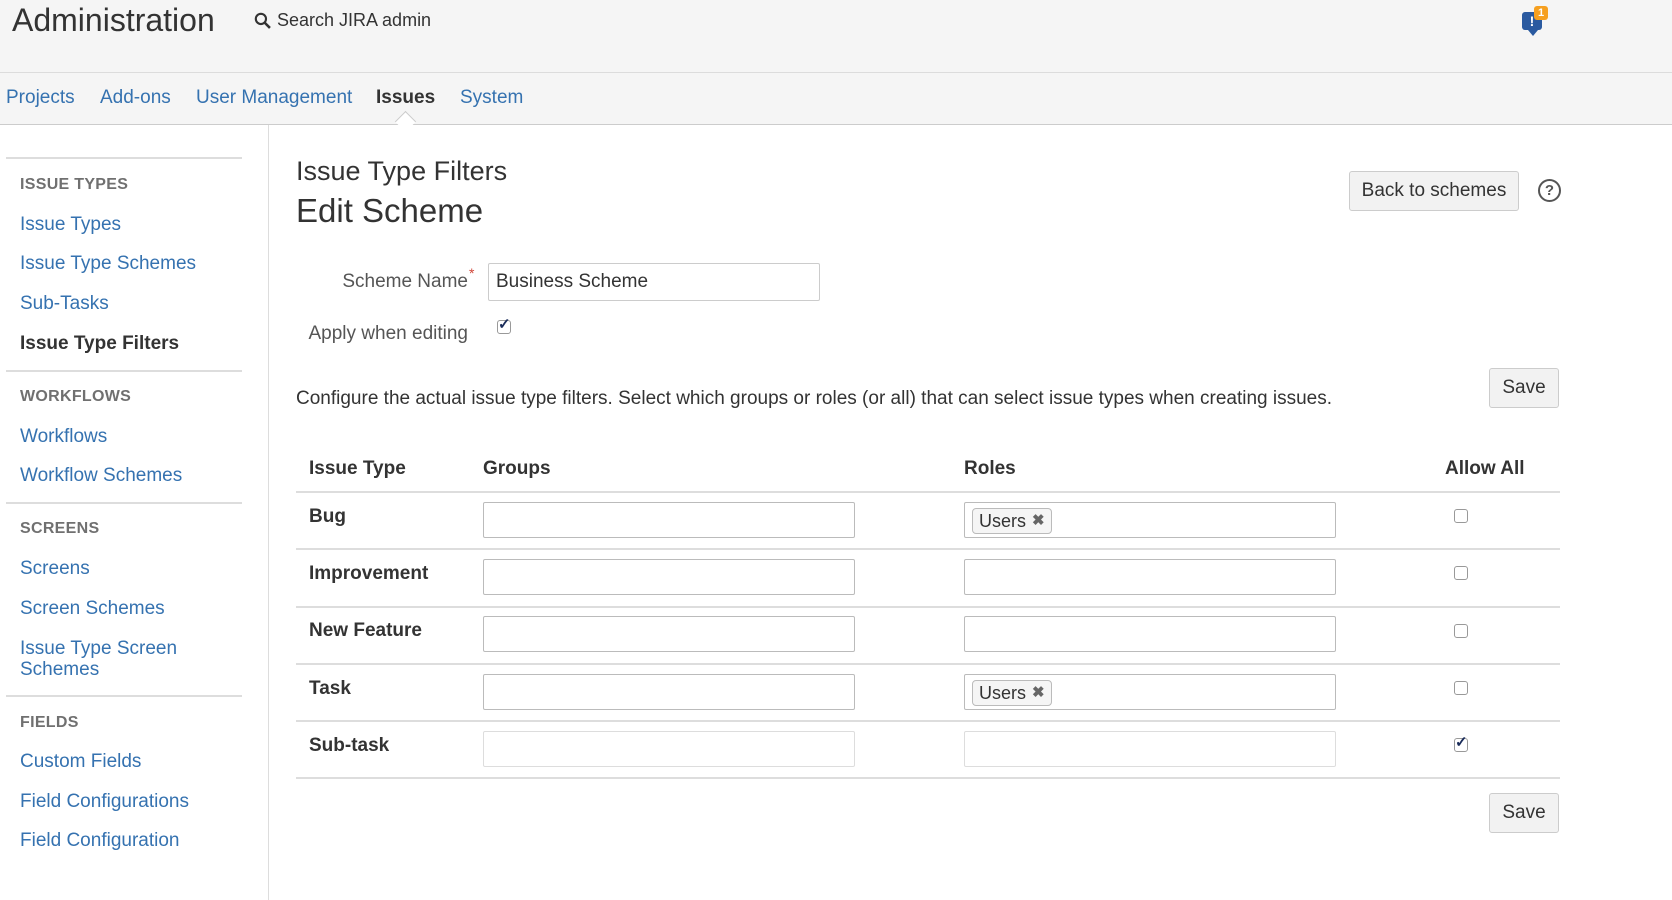 This screenshot has width=1672, height=900. I want to click on tab-issues: Issues, so click(405, 98).